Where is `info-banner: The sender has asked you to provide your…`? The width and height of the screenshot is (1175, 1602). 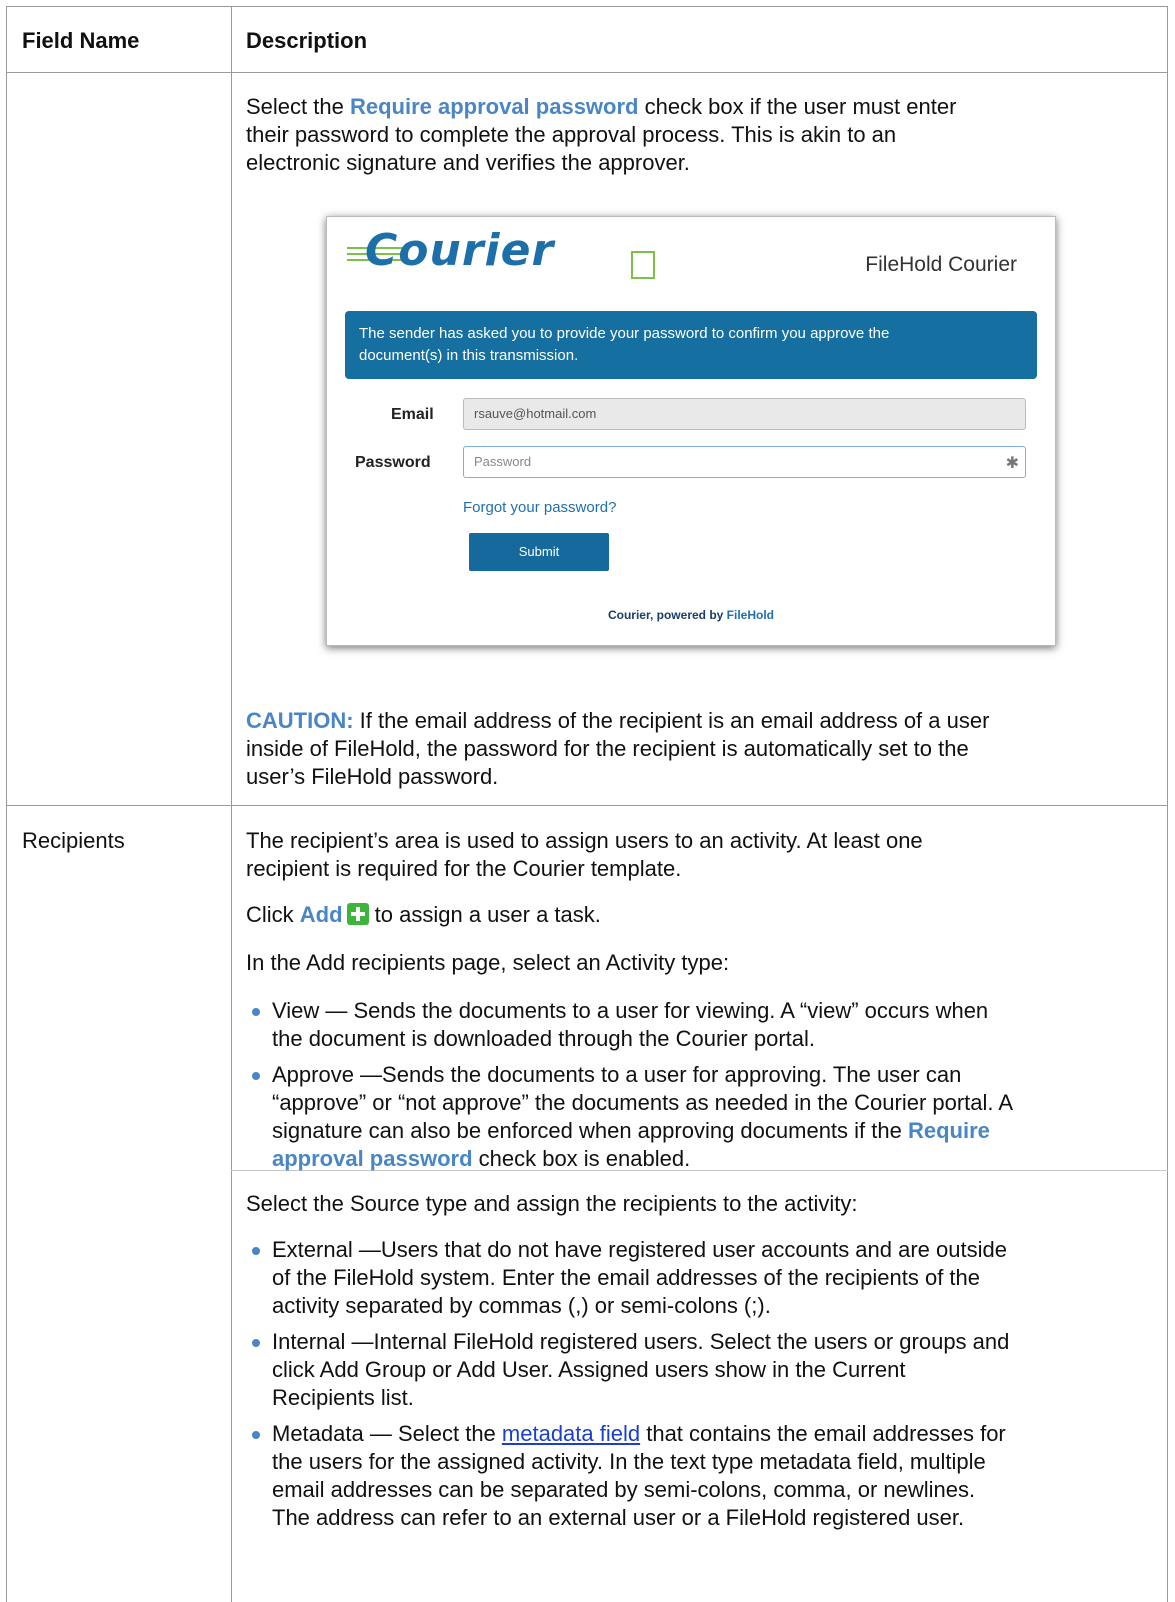
info-banner: The sender has asked you to provide your… is located at coordinates (691, 345).